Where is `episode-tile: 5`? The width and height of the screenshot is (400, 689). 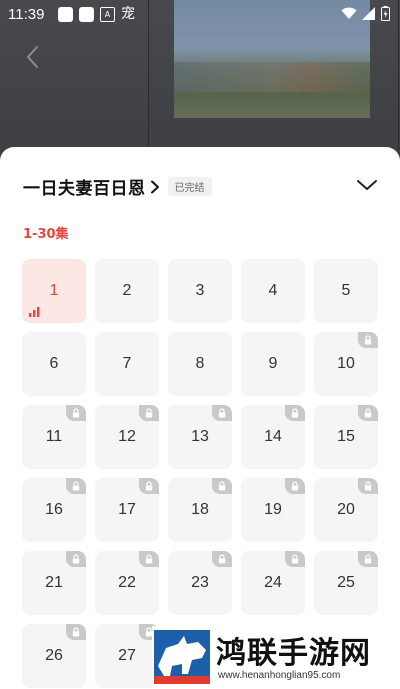
episode-tile: 5 is located at coordinates (346, 291).